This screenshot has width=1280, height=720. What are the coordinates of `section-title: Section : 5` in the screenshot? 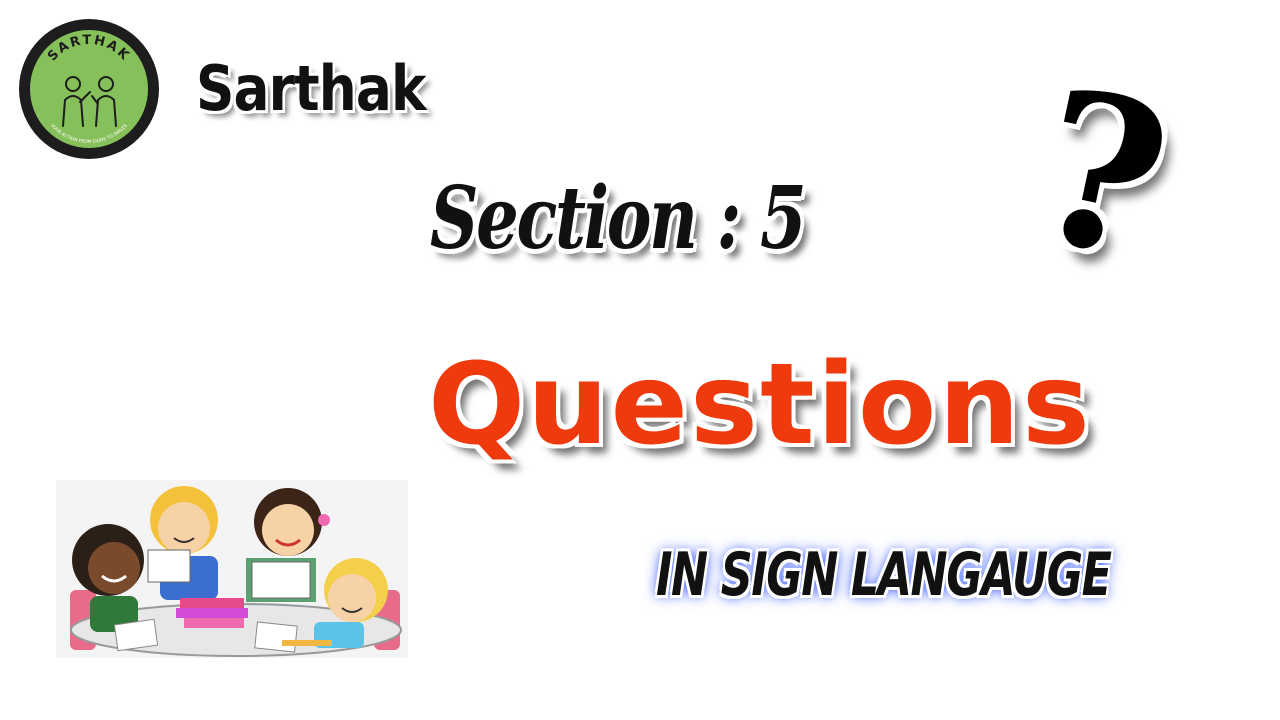 It's located at (618, 218).